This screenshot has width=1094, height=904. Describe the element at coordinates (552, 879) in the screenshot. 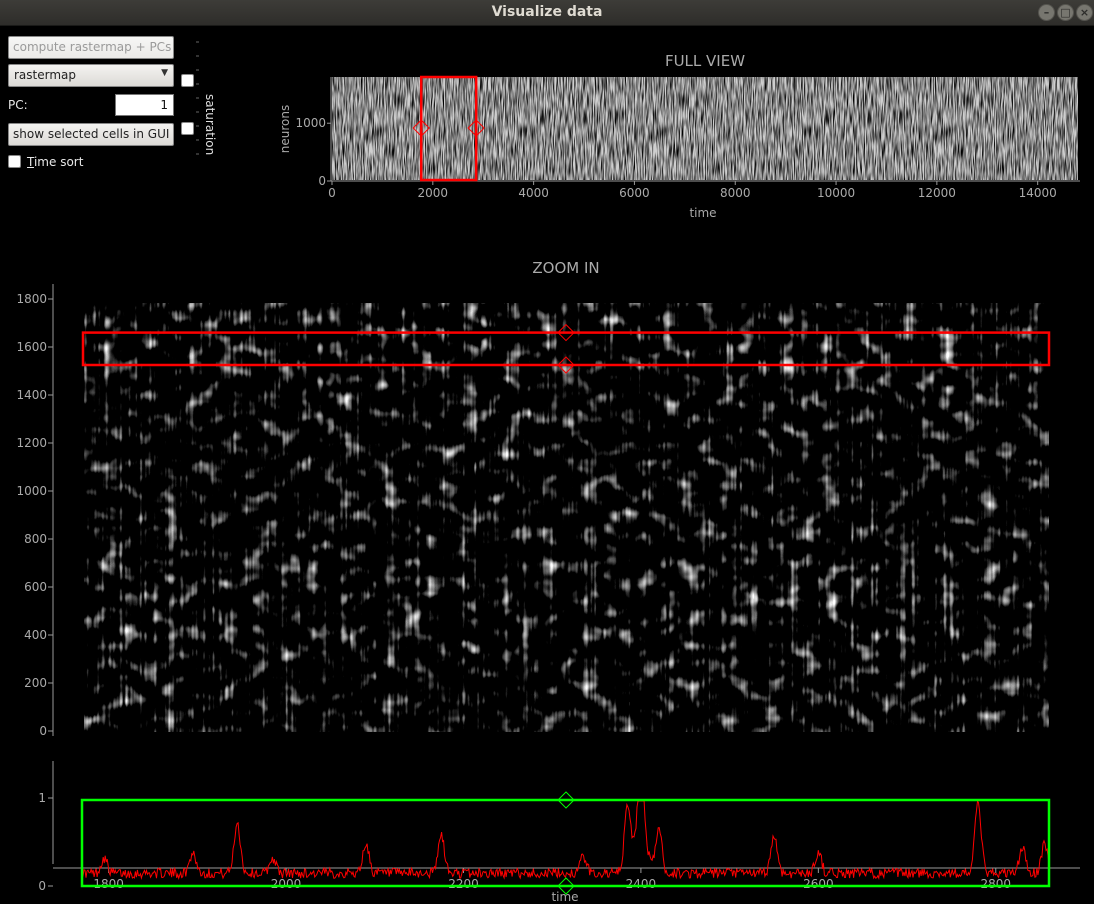

I see `trace-x-ticks: 1800 2000 2200 2400 2600 2800` at that location.